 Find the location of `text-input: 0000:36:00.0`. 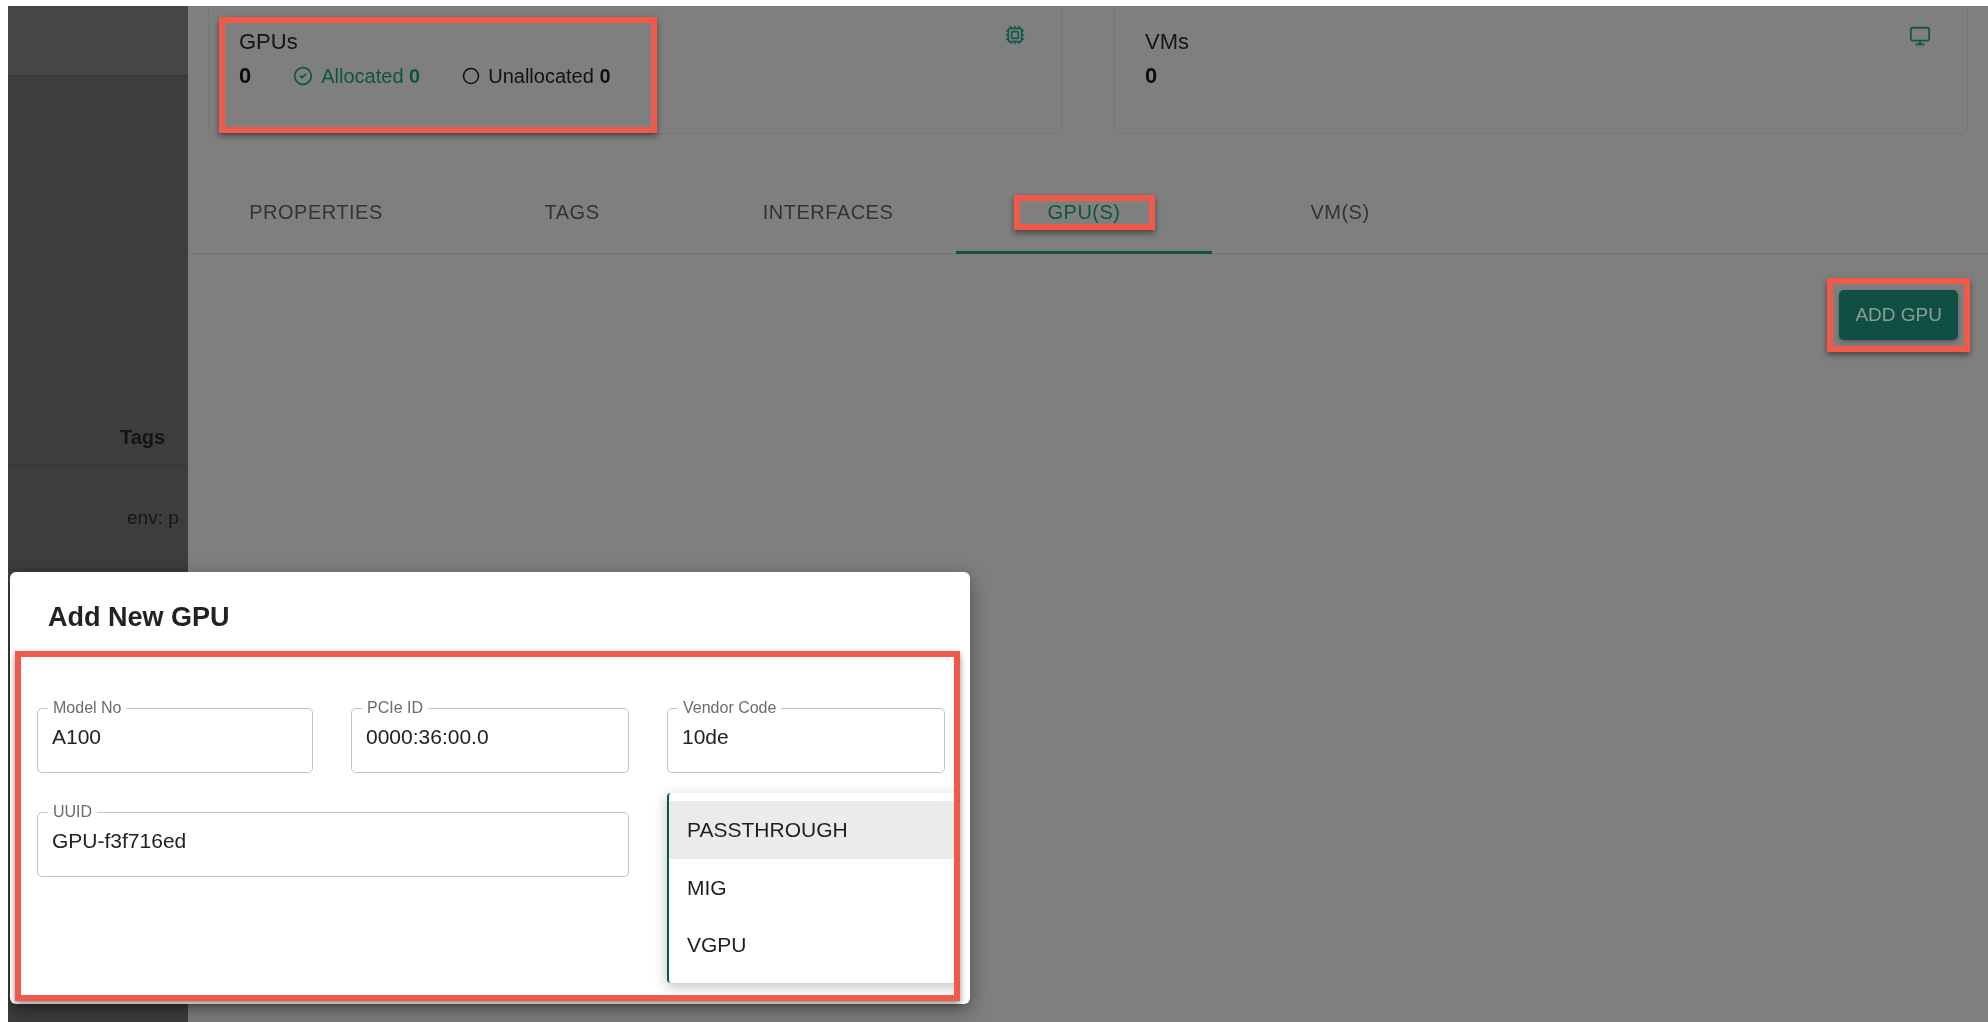

text-input: 0000:36:00.0 is located at coordinates (490, 738).